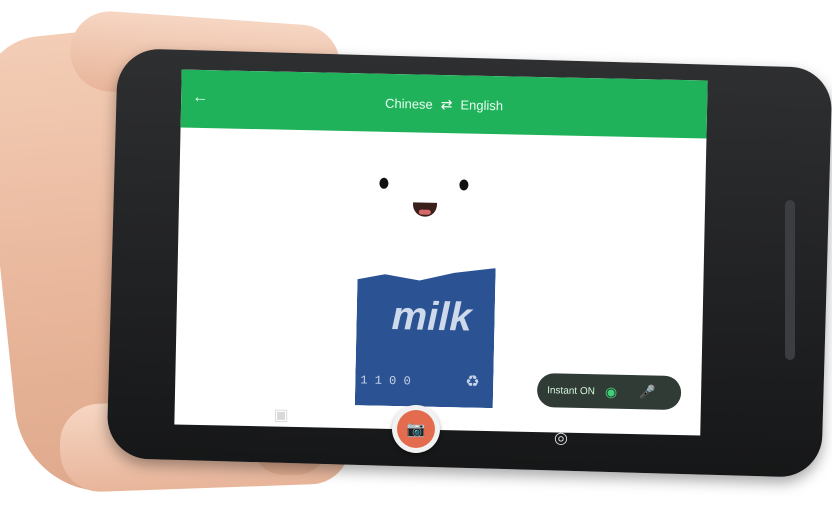 The width and height of the screenshot is (832, 518). Describe the element at coordinates (409, 103) in the screenshot. I see `source-language: Chinese` at that location.